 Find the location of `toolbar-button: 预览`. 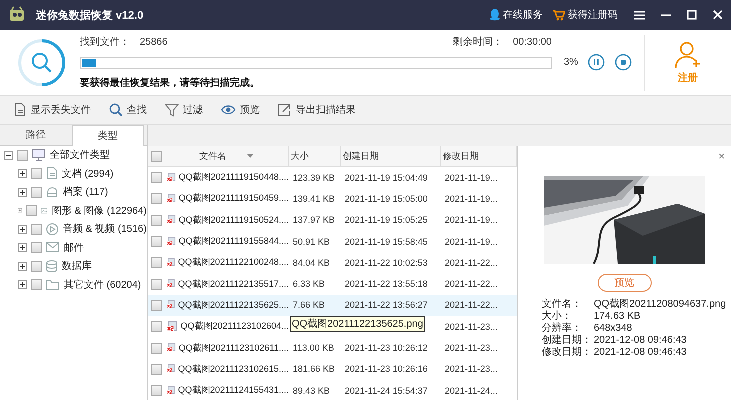

toolbar-button: 预览 is located at coordinates (240, 110).